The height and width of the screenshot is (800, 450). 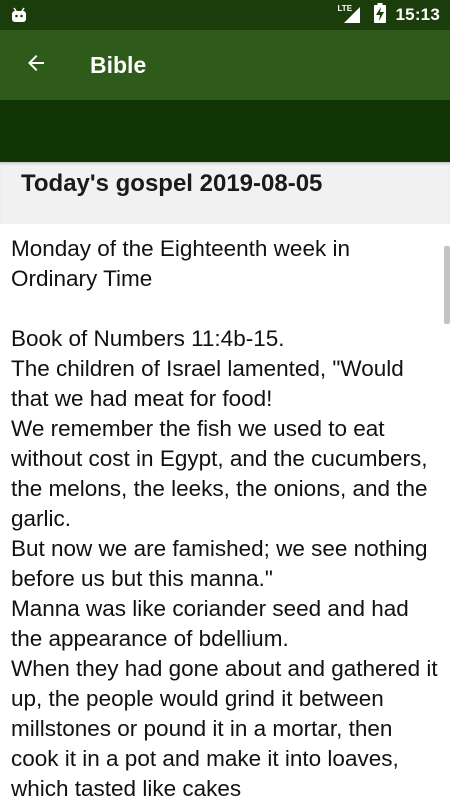 What do you see at coordinates (118, 65) in the screenshot?
I see `app-title: Bible` at bounding box center [118, 65].